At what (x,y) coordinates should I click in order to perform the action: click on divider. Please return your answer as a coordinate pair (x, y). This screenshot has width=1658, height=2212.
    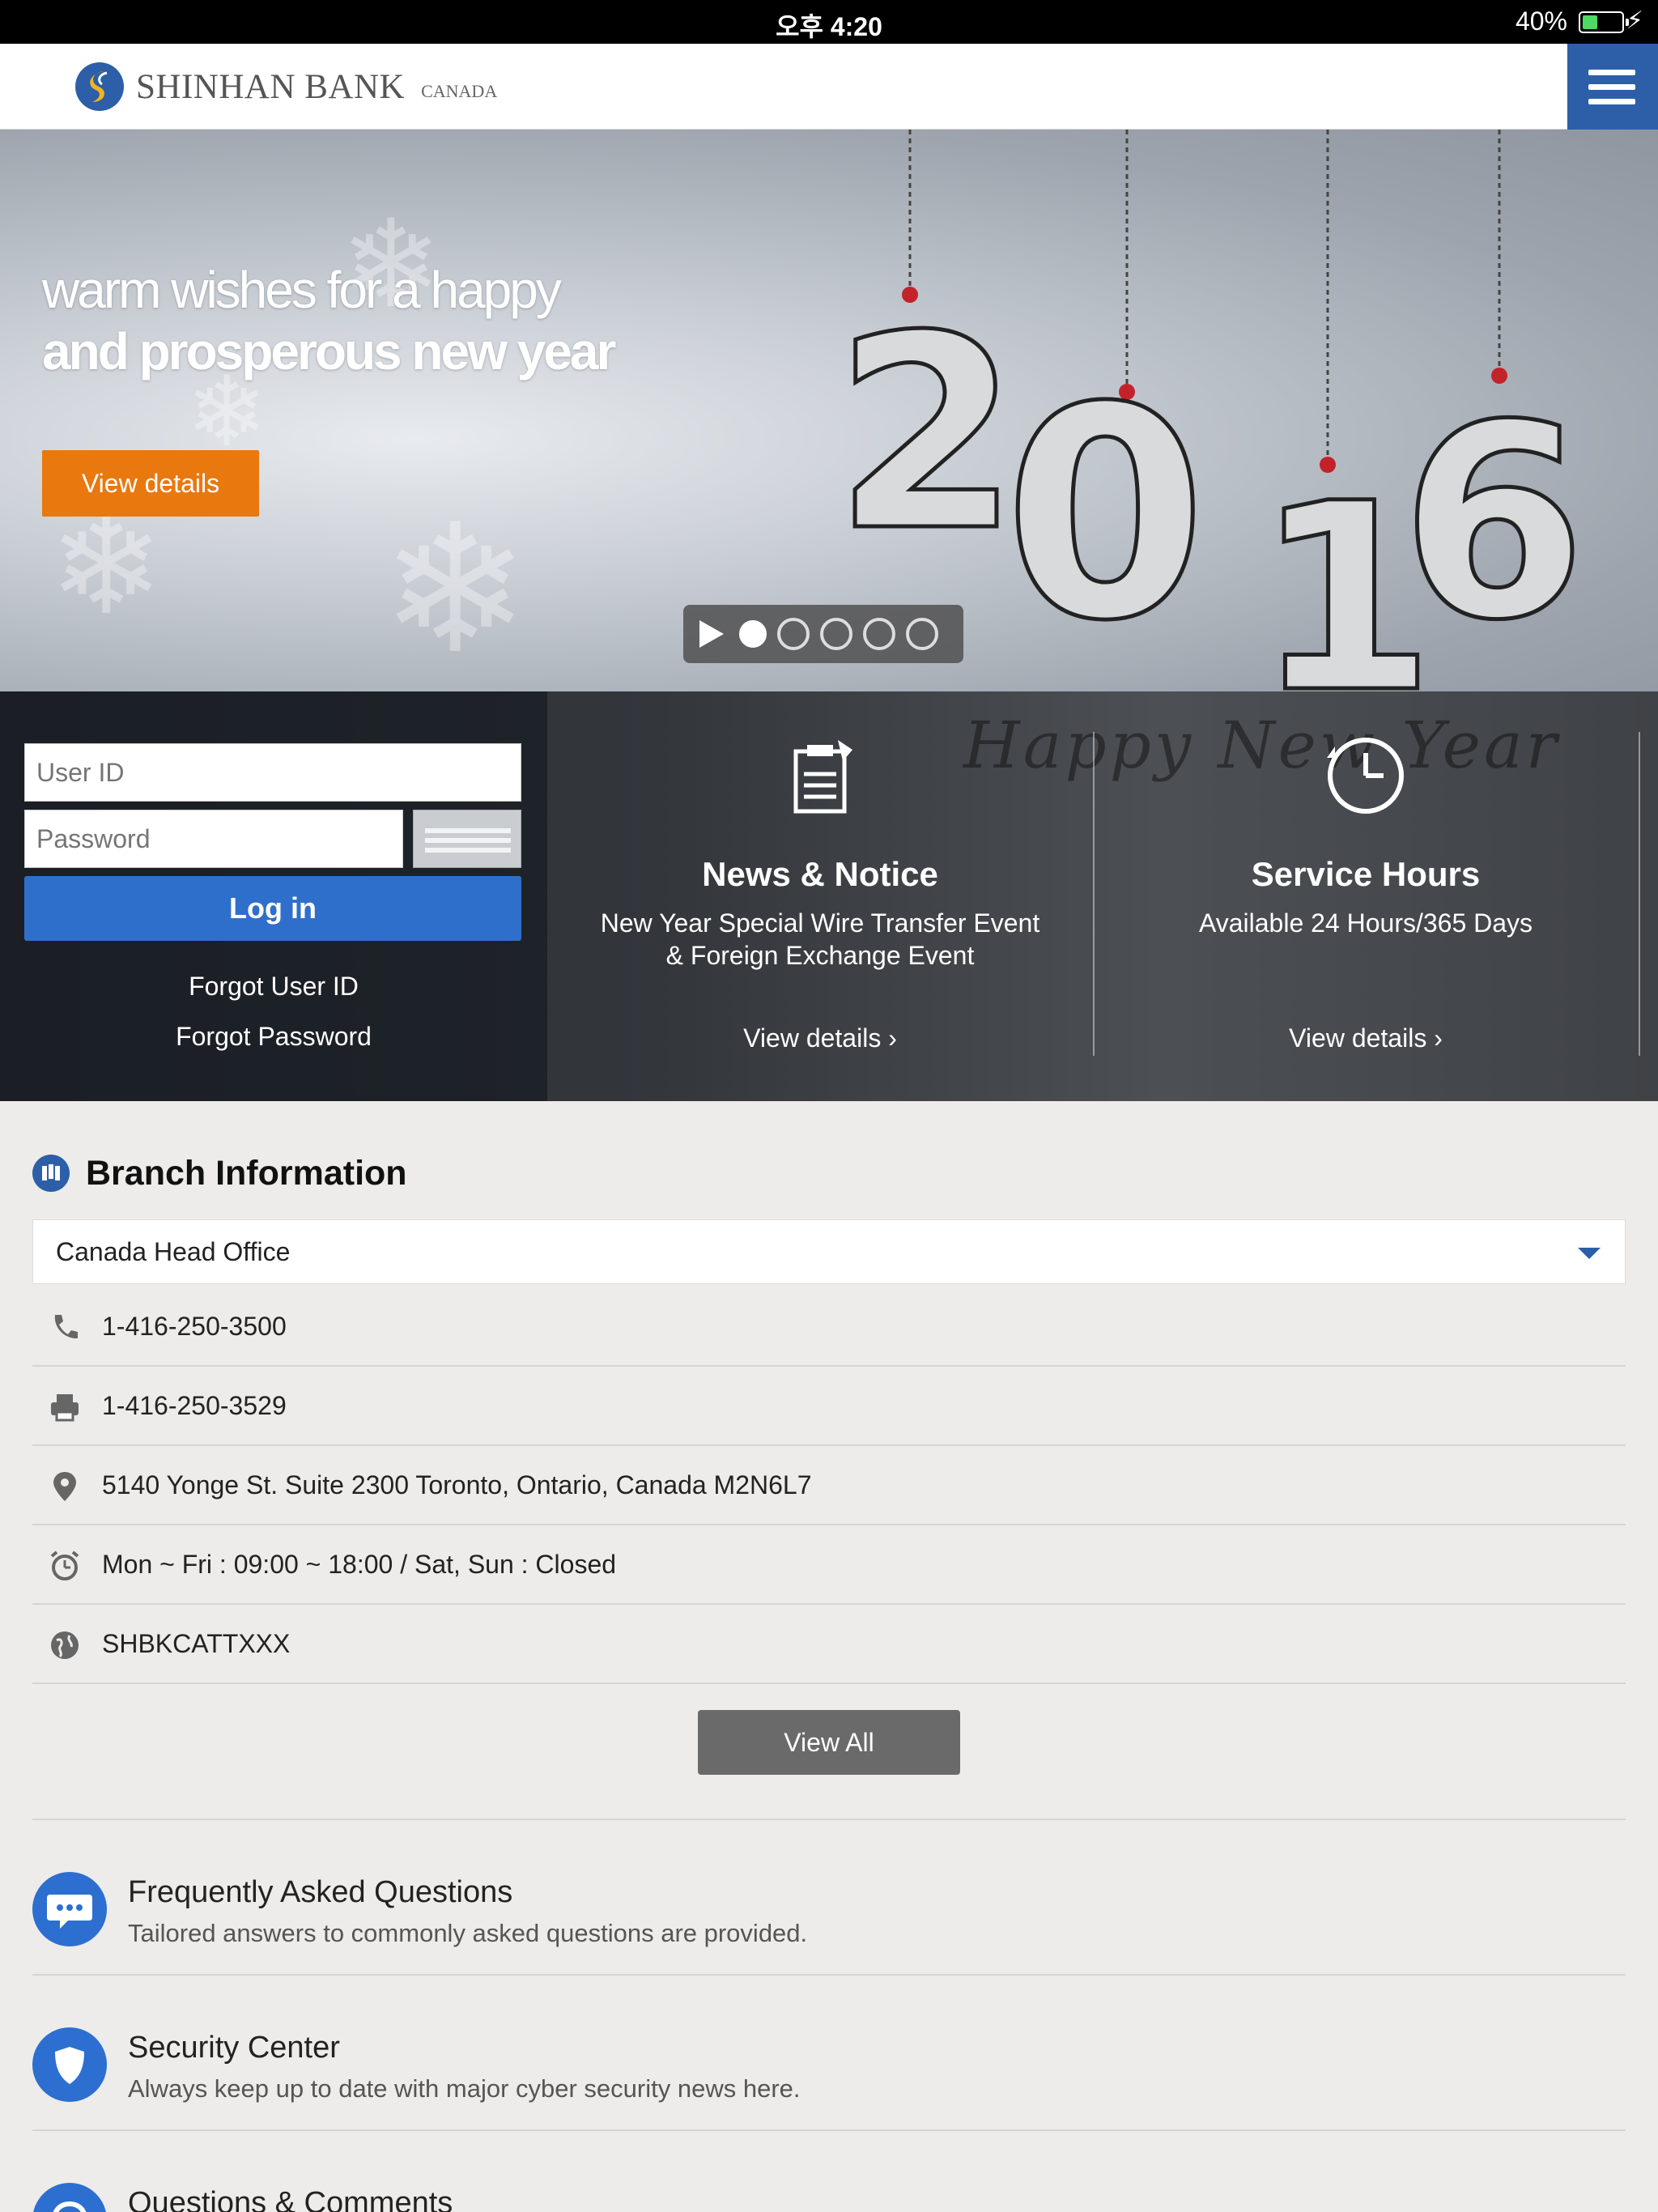
    Looking at the image, I should click on (1639, 894).